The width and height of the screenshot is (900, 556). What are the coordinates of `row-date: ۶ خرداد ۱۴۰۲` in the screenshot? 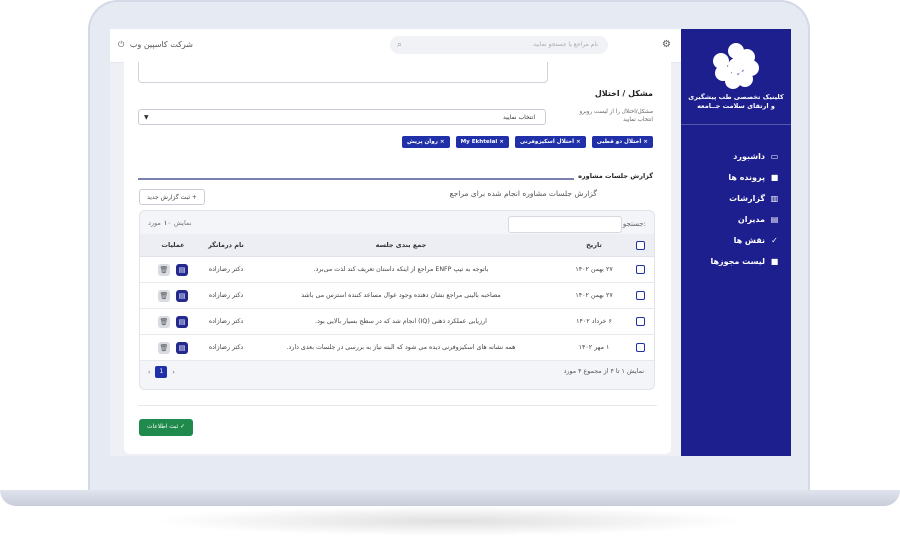 It's located at (594, 321).